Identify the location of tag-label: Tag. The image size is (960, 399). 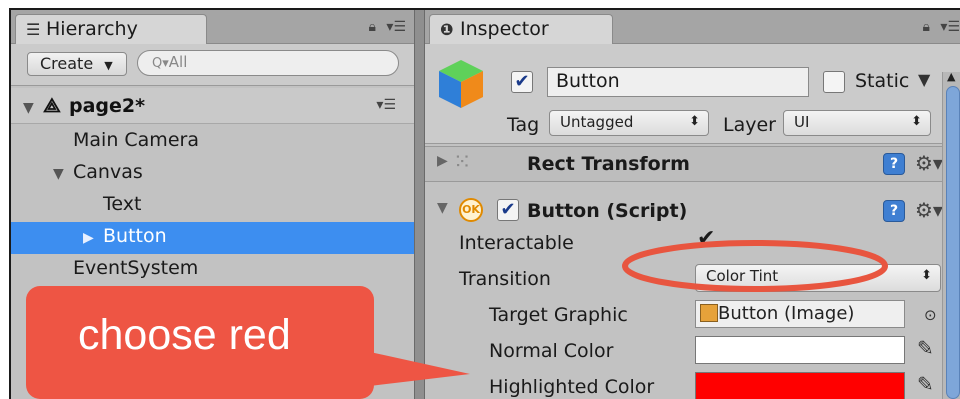
(523, 125).